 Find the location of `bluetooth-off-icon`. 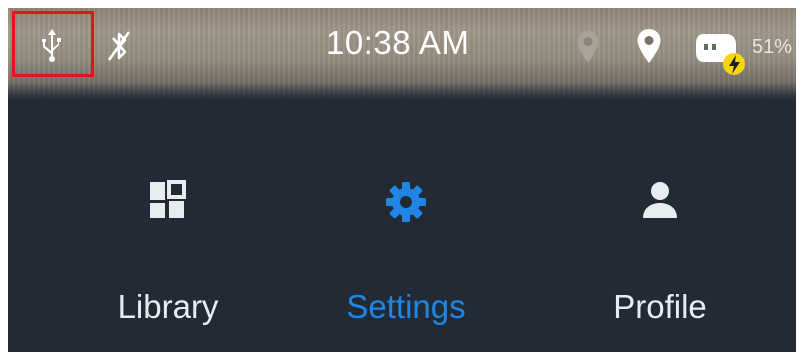

bluetooth-off-icon is located at coordinates (119, 46).